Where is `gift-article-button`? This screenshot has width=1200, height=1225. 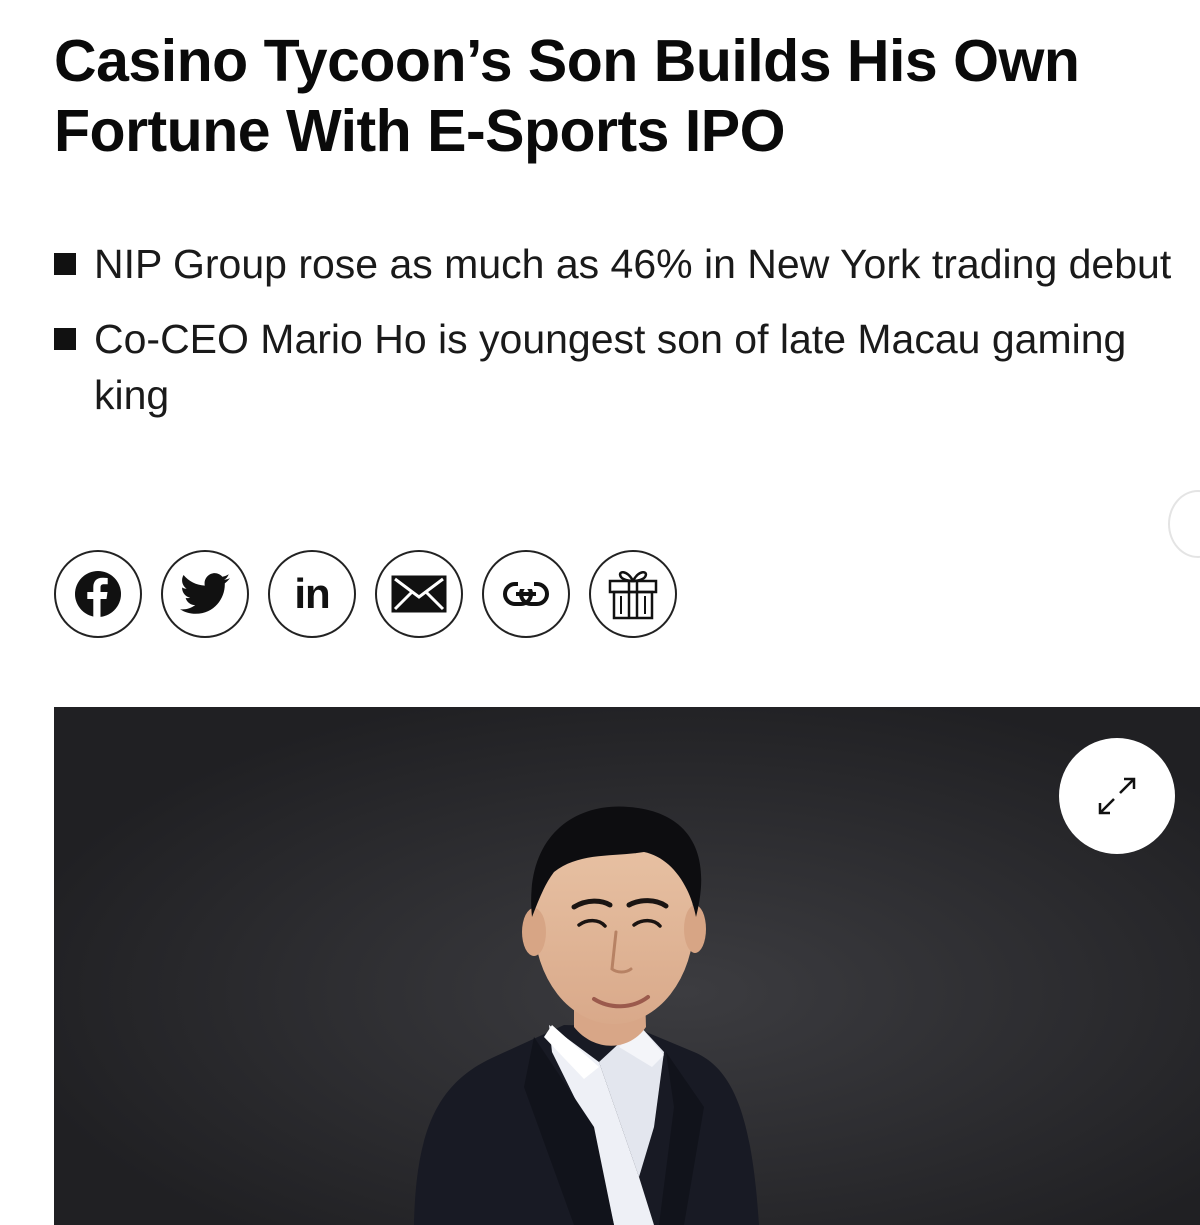
gift-article-button is located at coordinates (633, 594).